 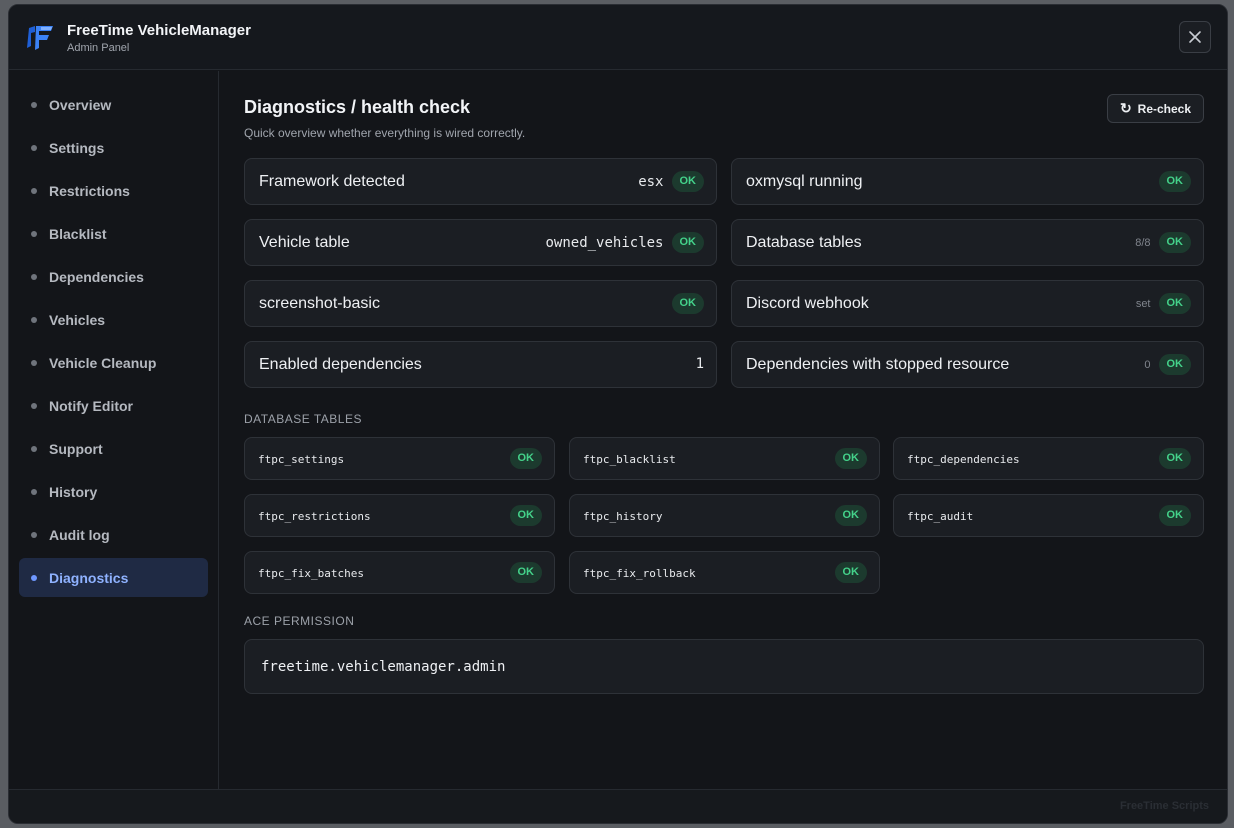 I want to click on db-table-name: ftpc_settings, so click(x=301, y=459).